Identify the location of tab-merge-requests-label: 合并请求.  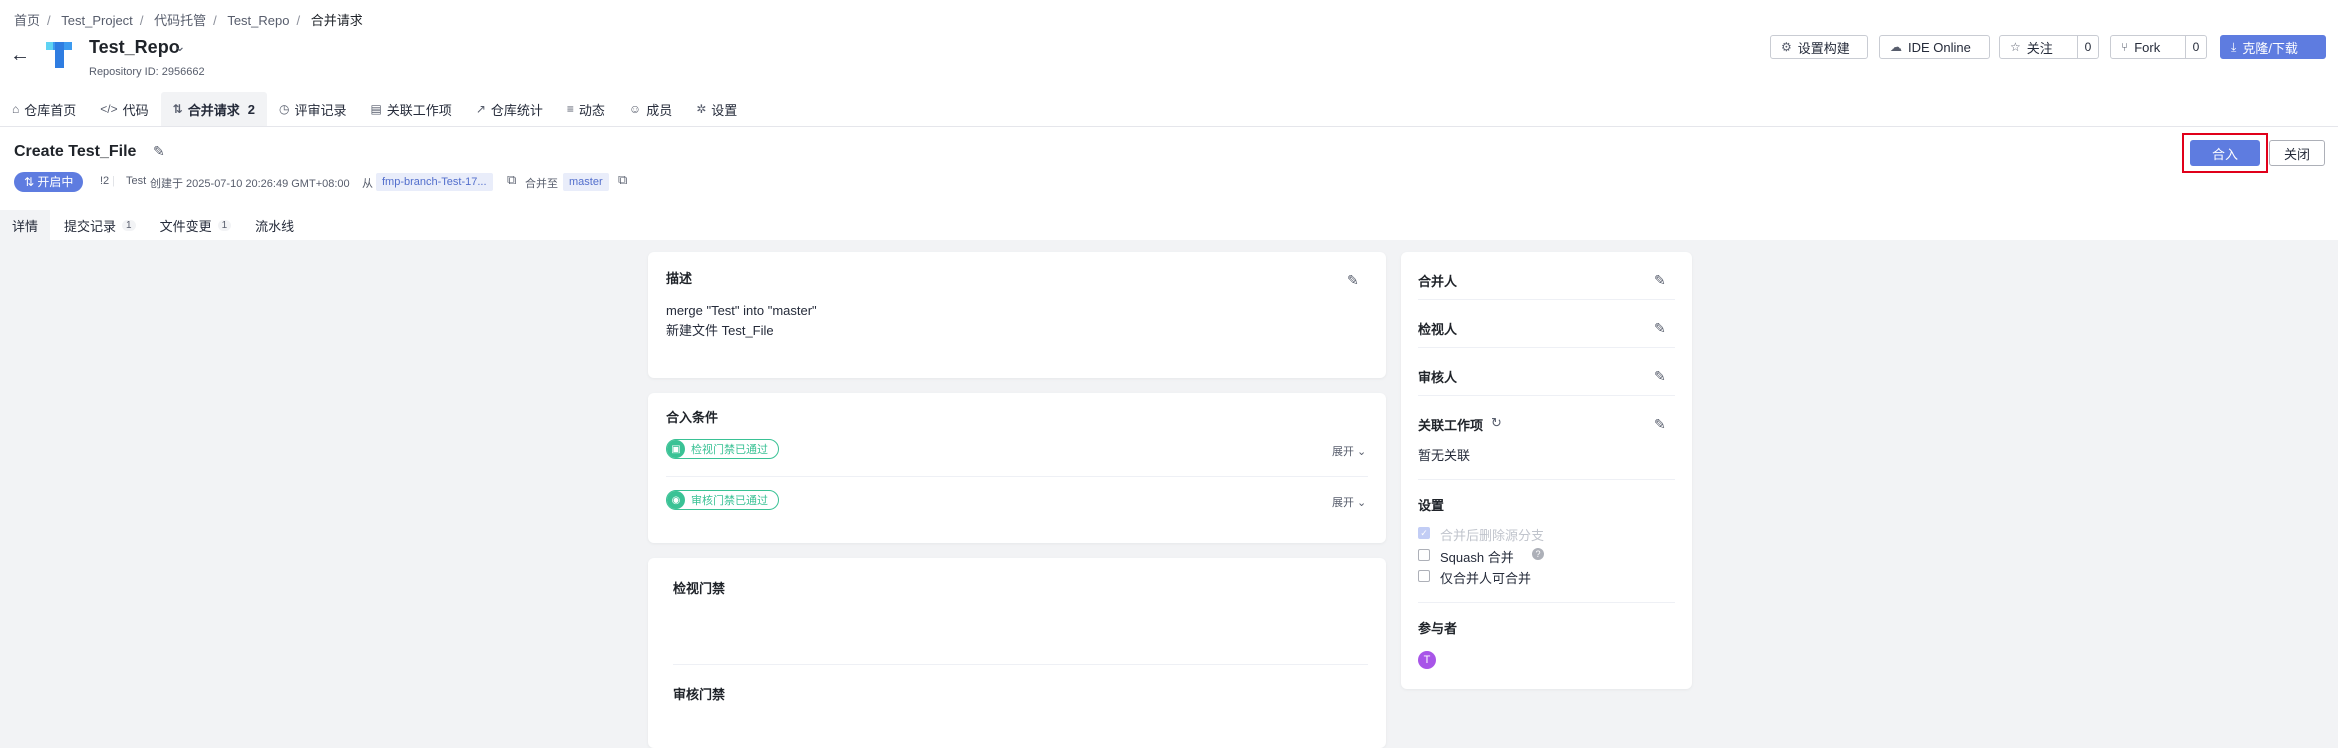
(213, 110).